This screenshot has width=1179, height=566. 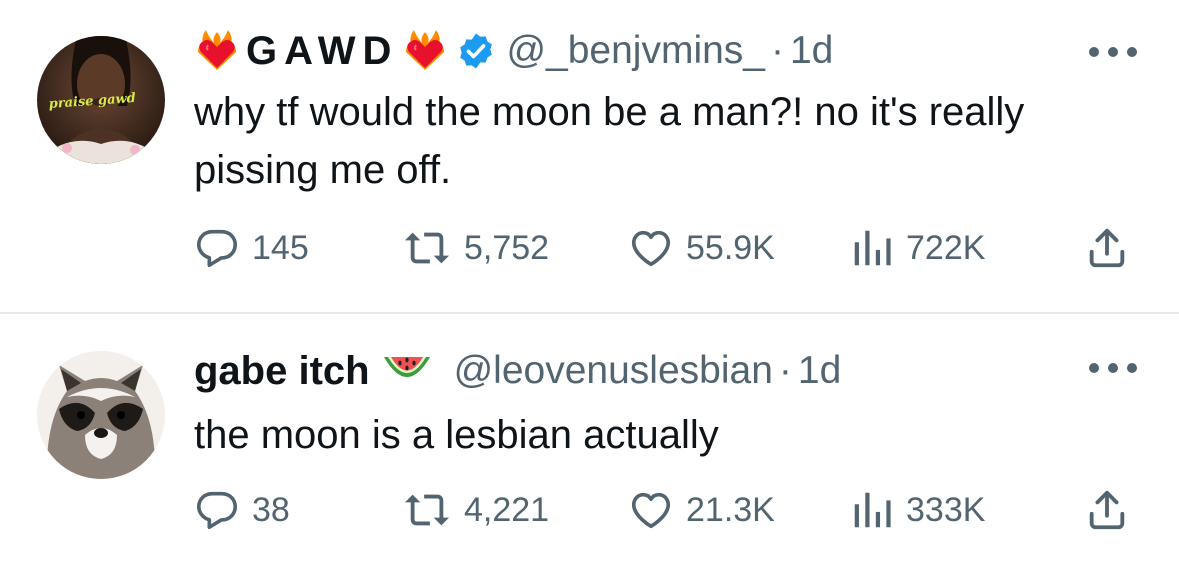 I want to click on views-button: 333K, so click(x=917, y=510).